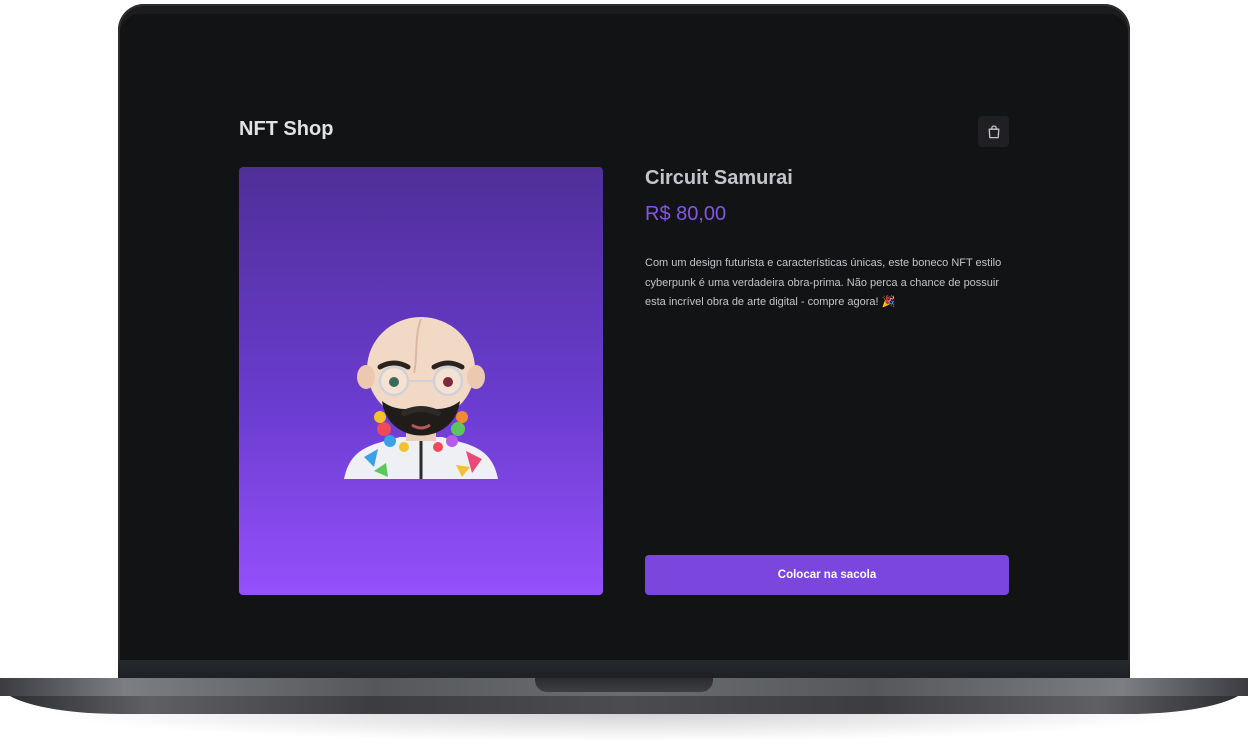 This screenshot has width=1248, height=750. I want to click on laptop-base, so click(624, 696).